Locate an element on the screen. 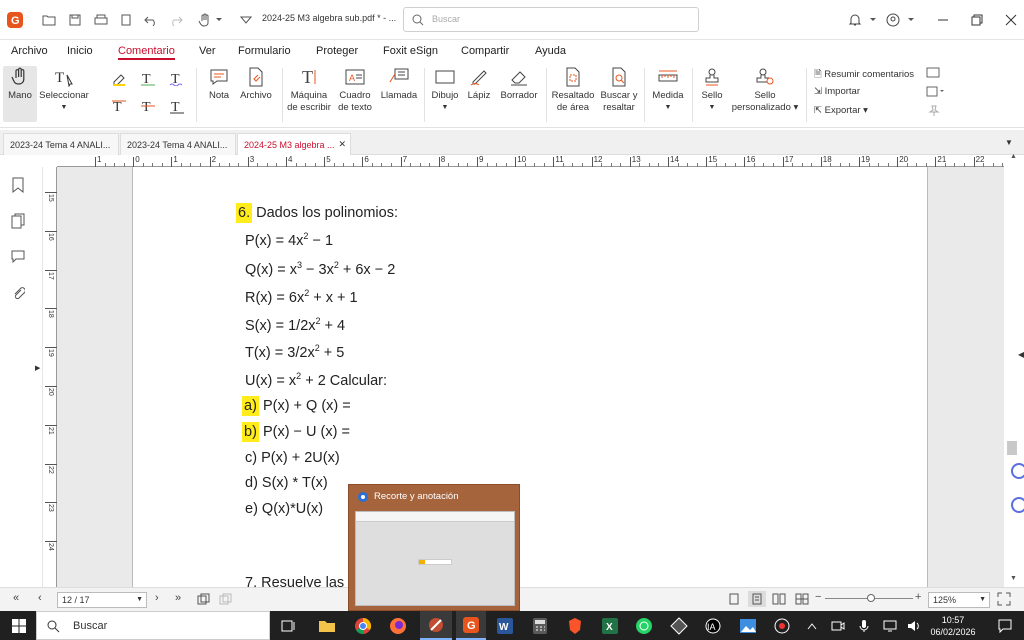 Image resolution: width=1024 pixels, height=640 pixels. typewriter-button: T Máquina de escribir is located at coordinates (309, 90).